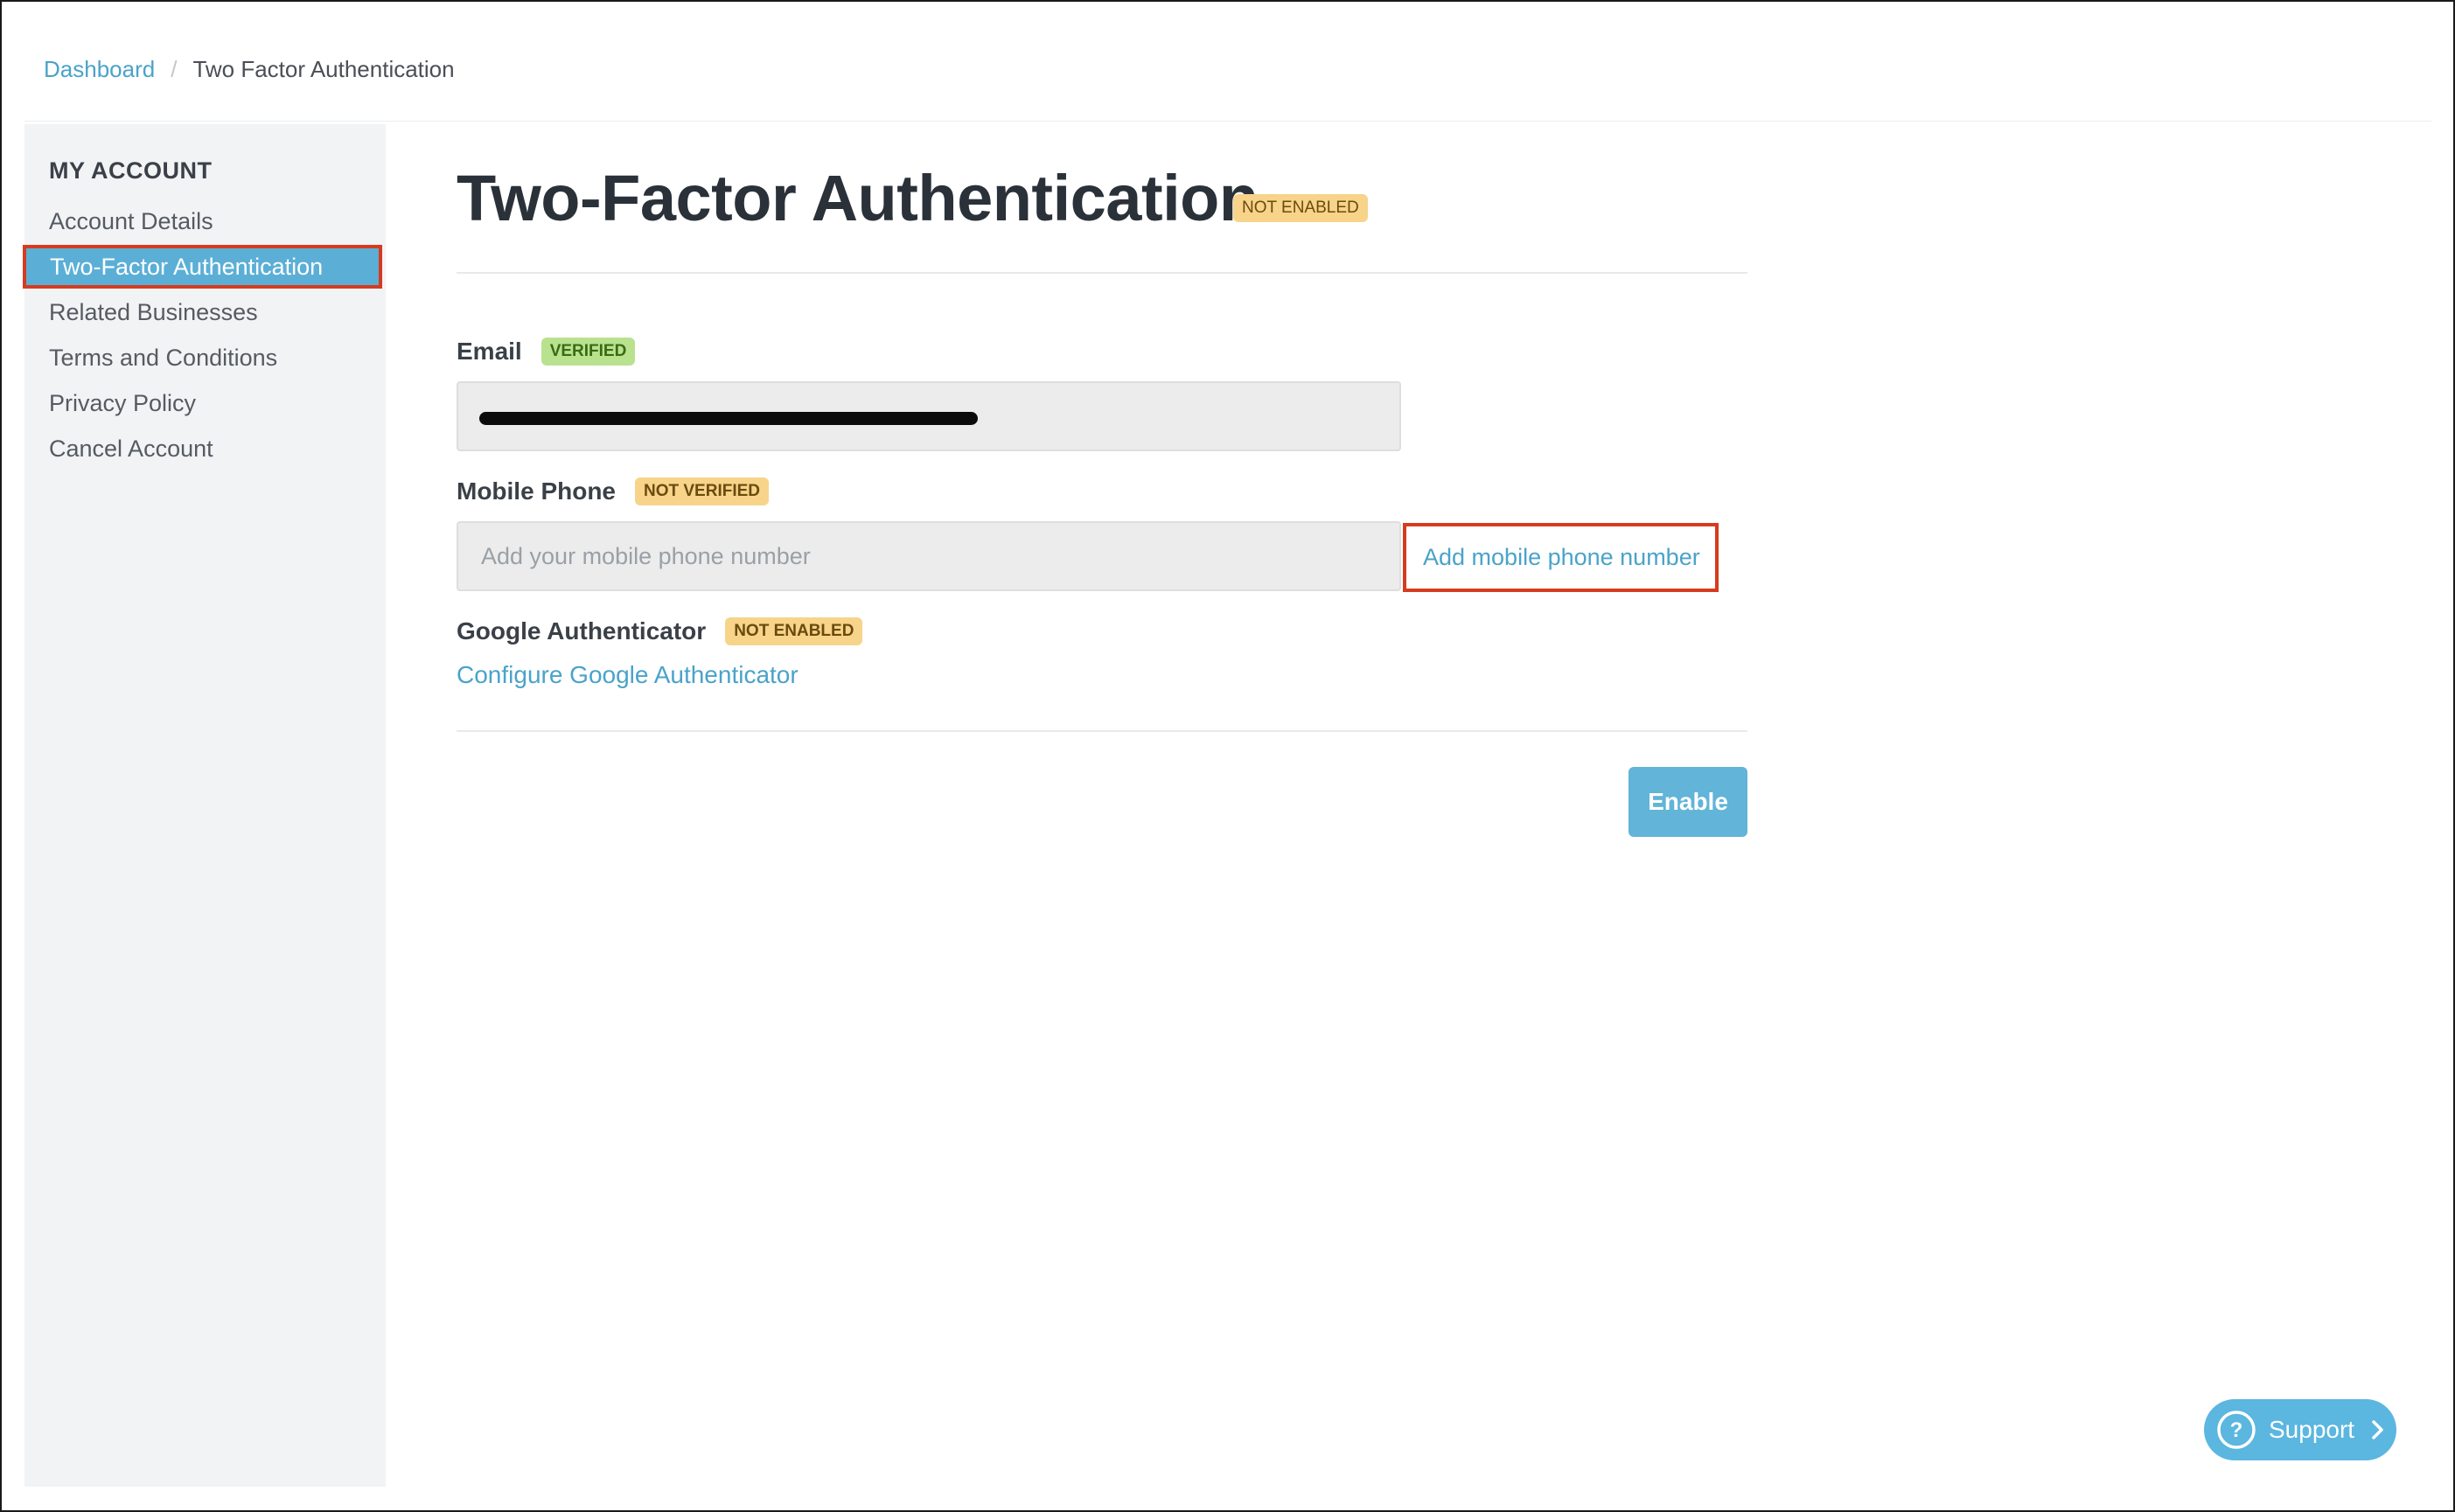 The height and width of the screenshot is (1512, 2455). I want to click on email-verified-badge: VERIFIED, so click(588, 352).